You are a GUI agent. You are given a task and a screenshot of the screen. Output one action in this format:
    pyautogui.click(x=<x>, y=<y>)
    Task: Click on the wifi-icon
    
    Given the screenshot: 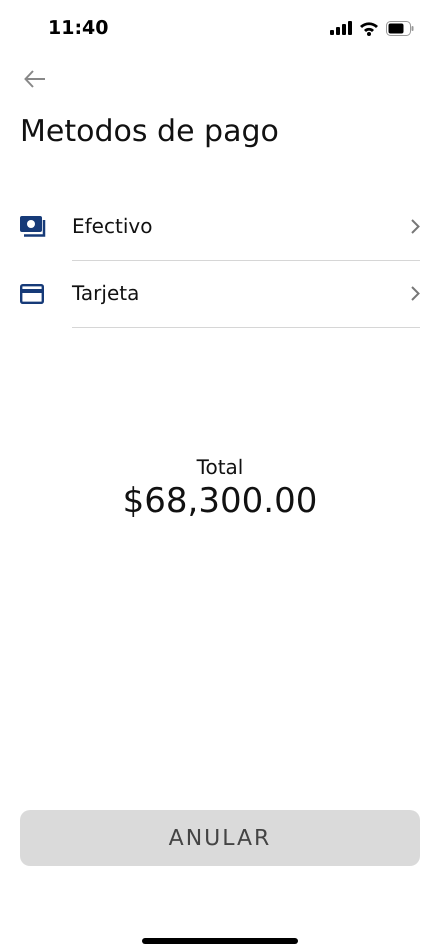 What is the action you would take?
    pyautogui.click(x=369, y=28)
    